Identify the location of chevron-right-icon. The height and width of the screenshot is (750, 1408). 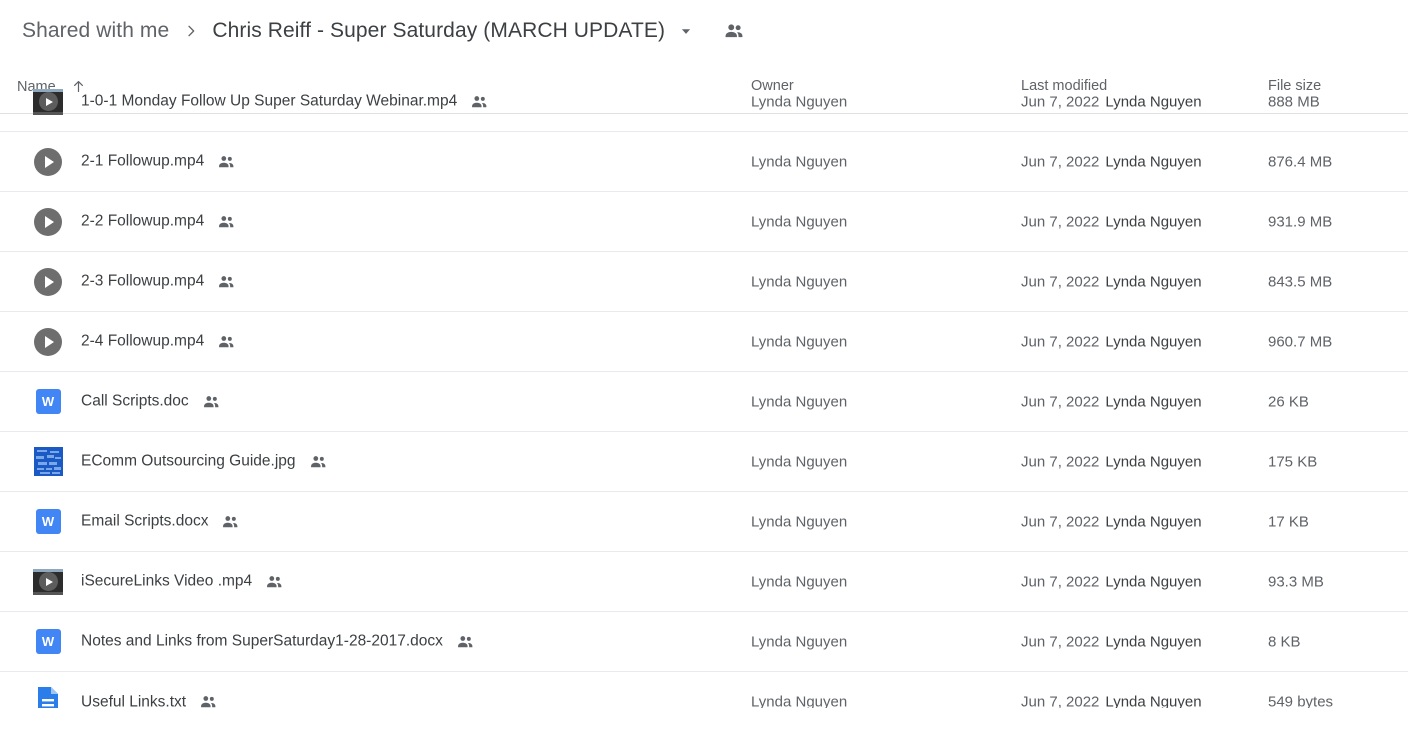
(191, 31).